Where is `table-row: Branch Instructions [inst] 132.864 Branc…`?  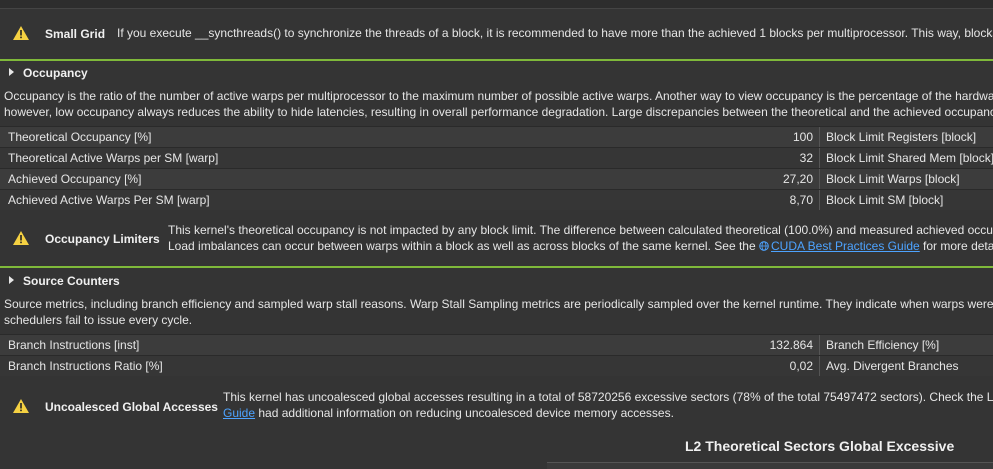
table-row: Branch Instructions [inst] 132.864 Branc… is located at coordinates (496, 344).